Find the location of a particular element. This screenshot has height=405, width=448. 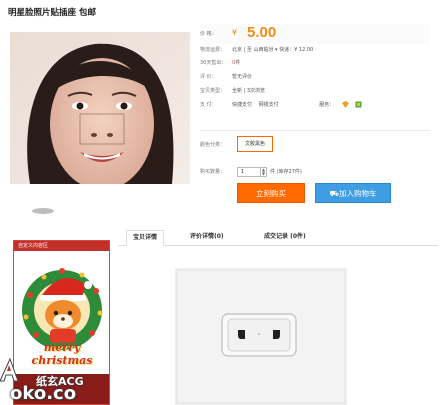

price-label: 价 格： is located at coordinates (208, 34).